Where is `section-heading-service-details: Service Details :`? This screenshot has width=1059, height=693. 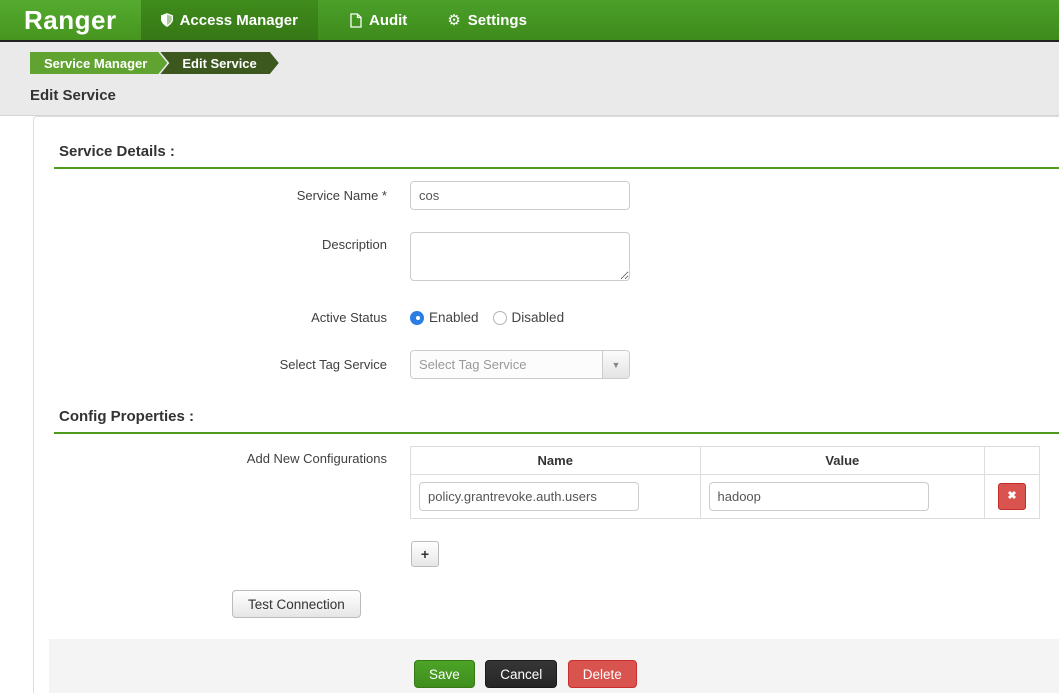 section-heading-service-details: Service Details : is located at coordinates (556, 156).